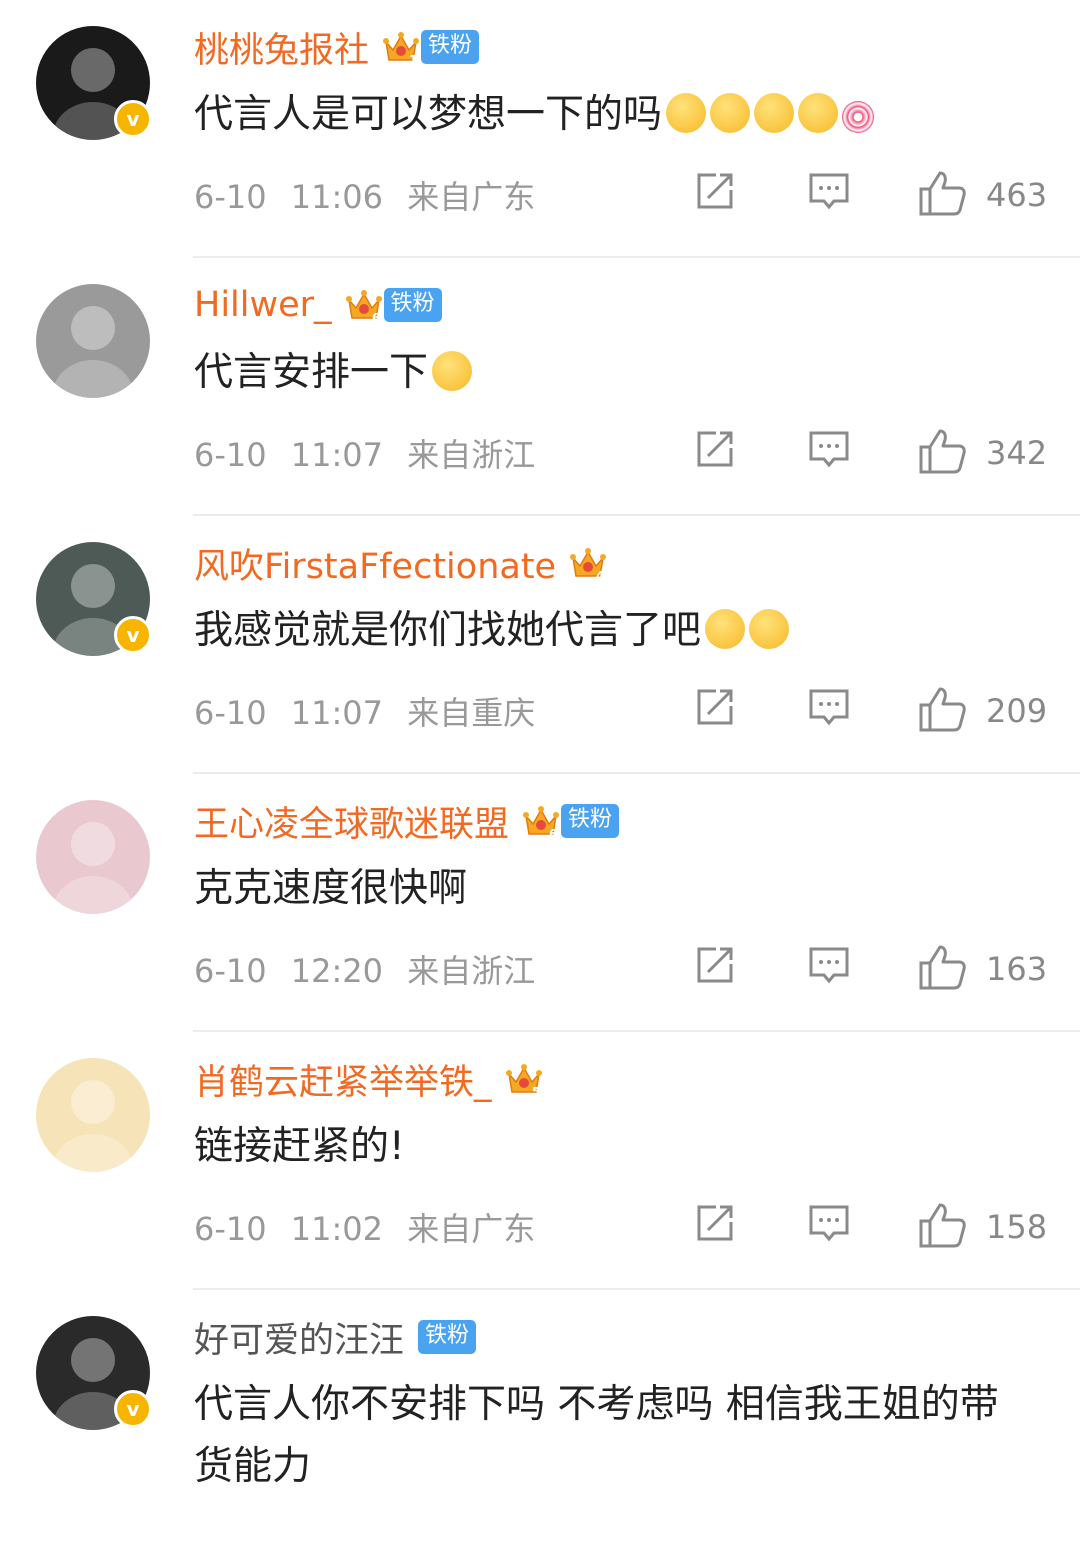  I want to click on comment-body: 克克速度很快啊, so click(331, 888).